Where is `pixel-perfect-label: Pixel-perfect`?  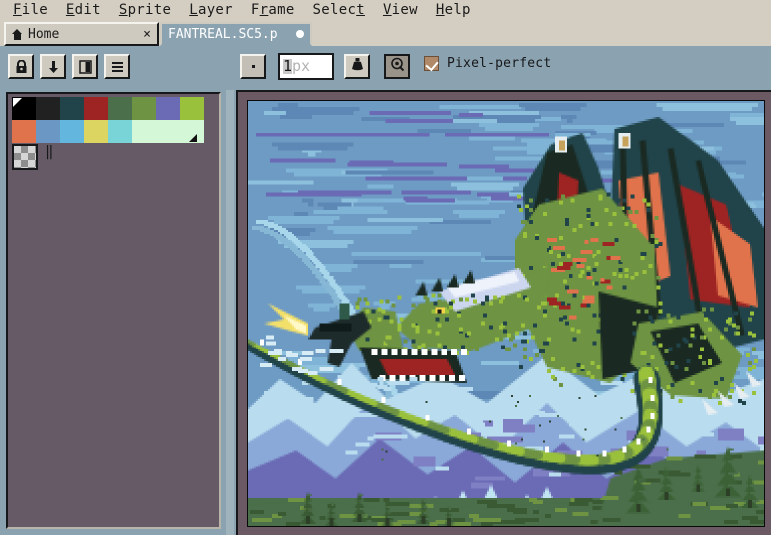
pixel-perfect-label: Pixel-perfect is located at coordinates (499, 63).